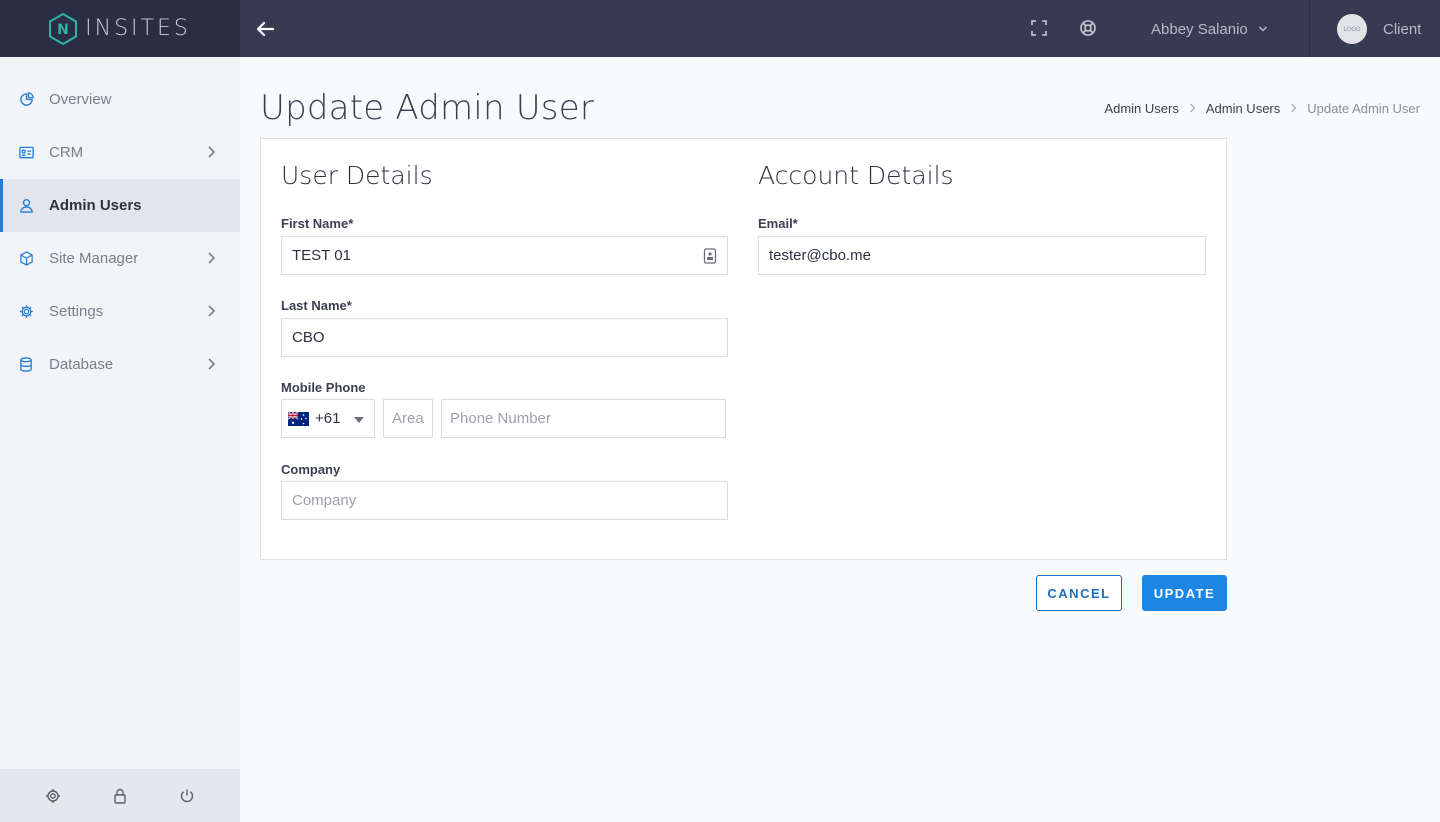  I want to click on page-title: Update Admin User, so click(427, 108).